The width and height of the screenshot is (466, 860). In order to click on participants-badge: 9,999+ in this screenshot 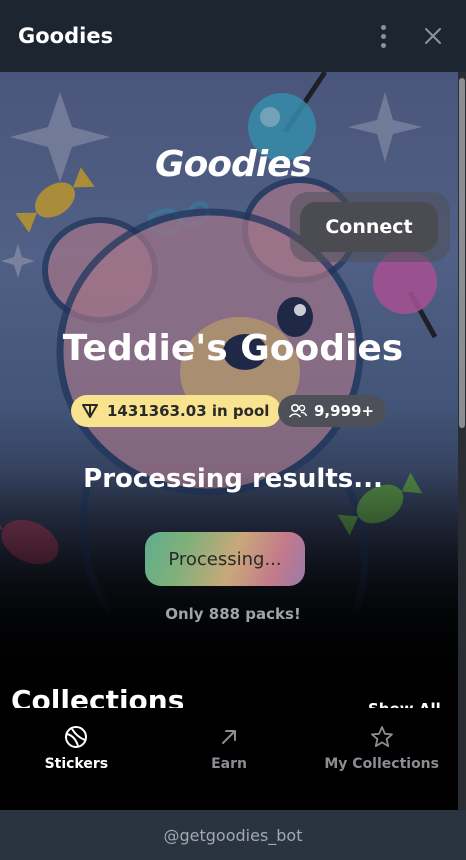, I will do `click(332, 411)`.